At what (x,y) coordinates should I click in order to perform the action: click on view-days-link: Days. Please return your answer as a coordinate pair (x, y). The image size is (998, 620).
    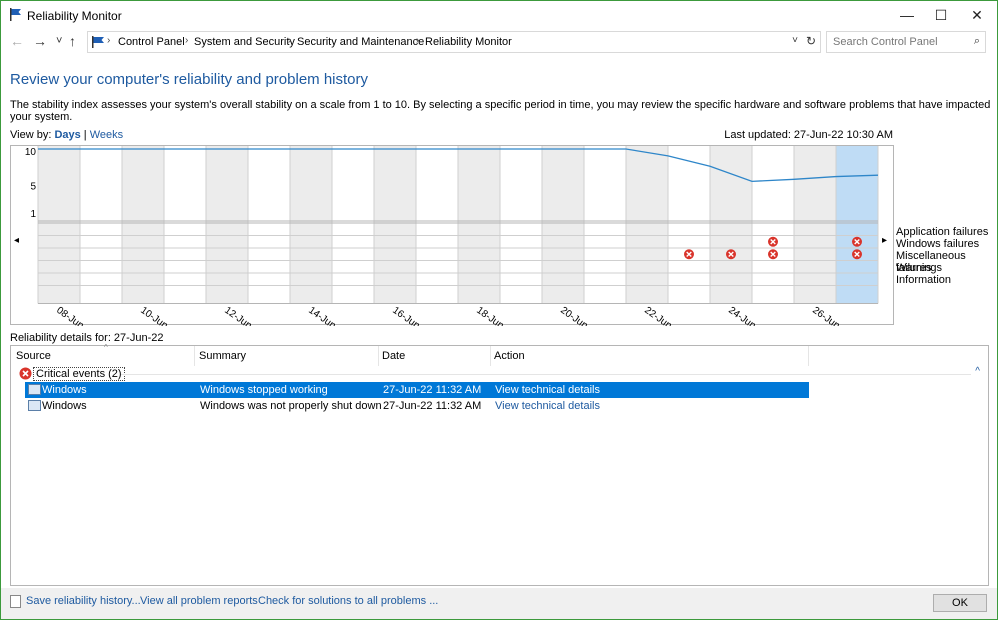
    Looking at the image, I should click on (67, 135).